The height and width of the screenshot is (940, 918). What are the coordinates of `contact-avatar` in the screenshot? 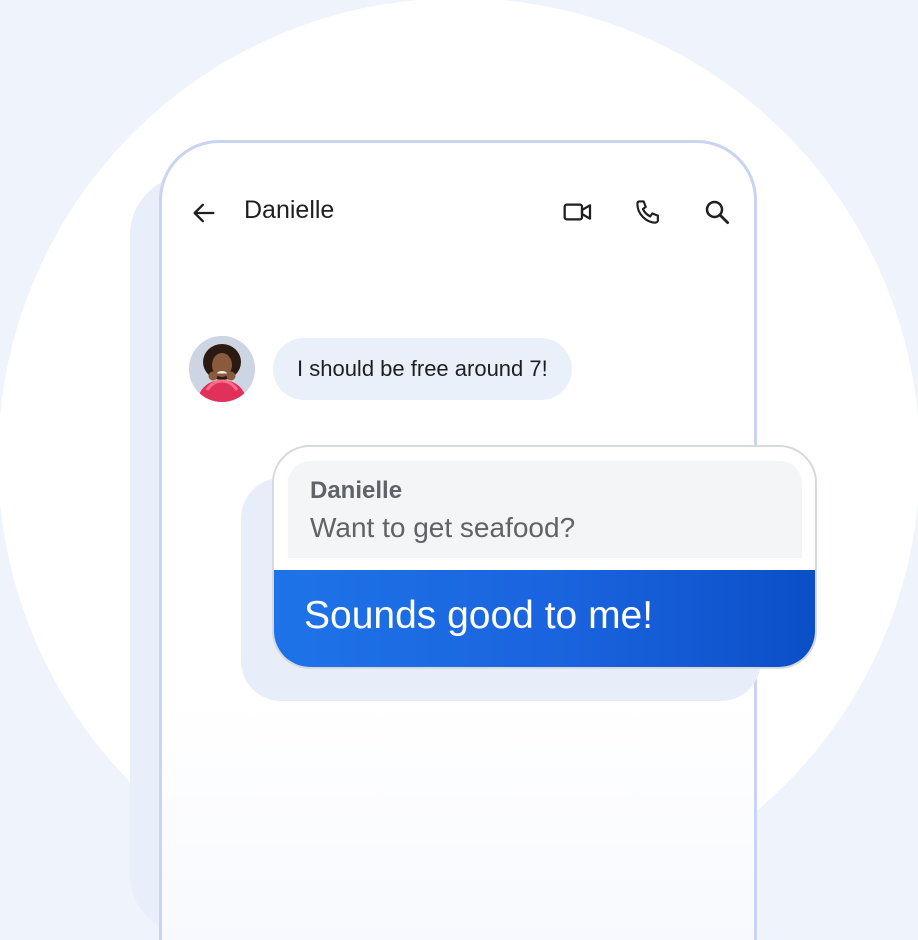 It's located at (222, 369).